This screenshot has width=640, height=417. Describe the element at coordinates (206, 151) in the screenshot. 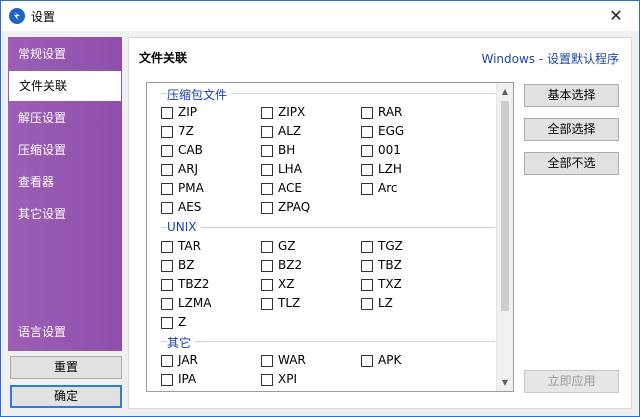

I see `checkbox-cab: CAB` at that location.